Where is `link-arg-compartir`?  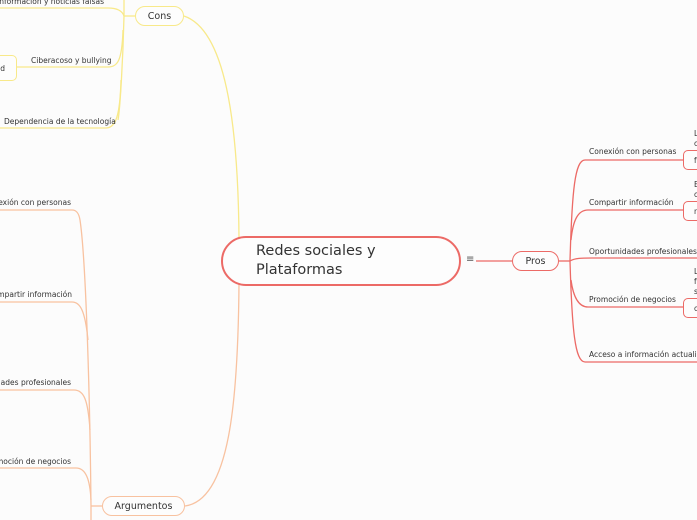
link-arg-compartir is located at coordinates (44, 321).